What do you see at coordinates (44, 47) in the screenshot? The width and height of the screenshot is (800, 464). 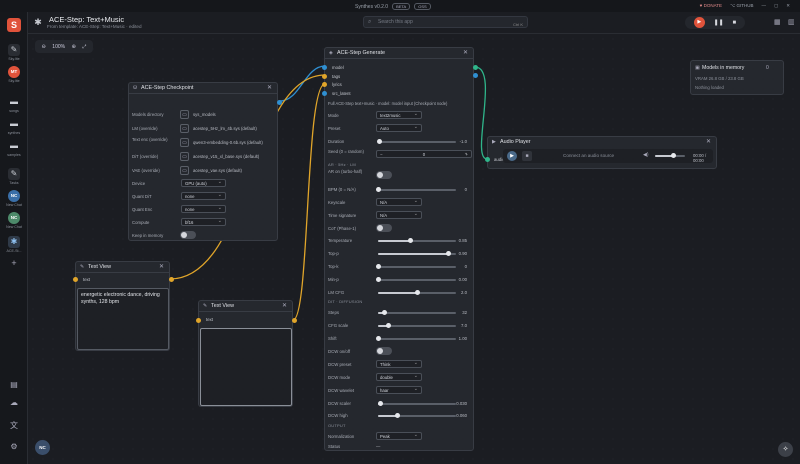 I see `zoom-out-icon: ⊖` at bounding box center [44, 47].